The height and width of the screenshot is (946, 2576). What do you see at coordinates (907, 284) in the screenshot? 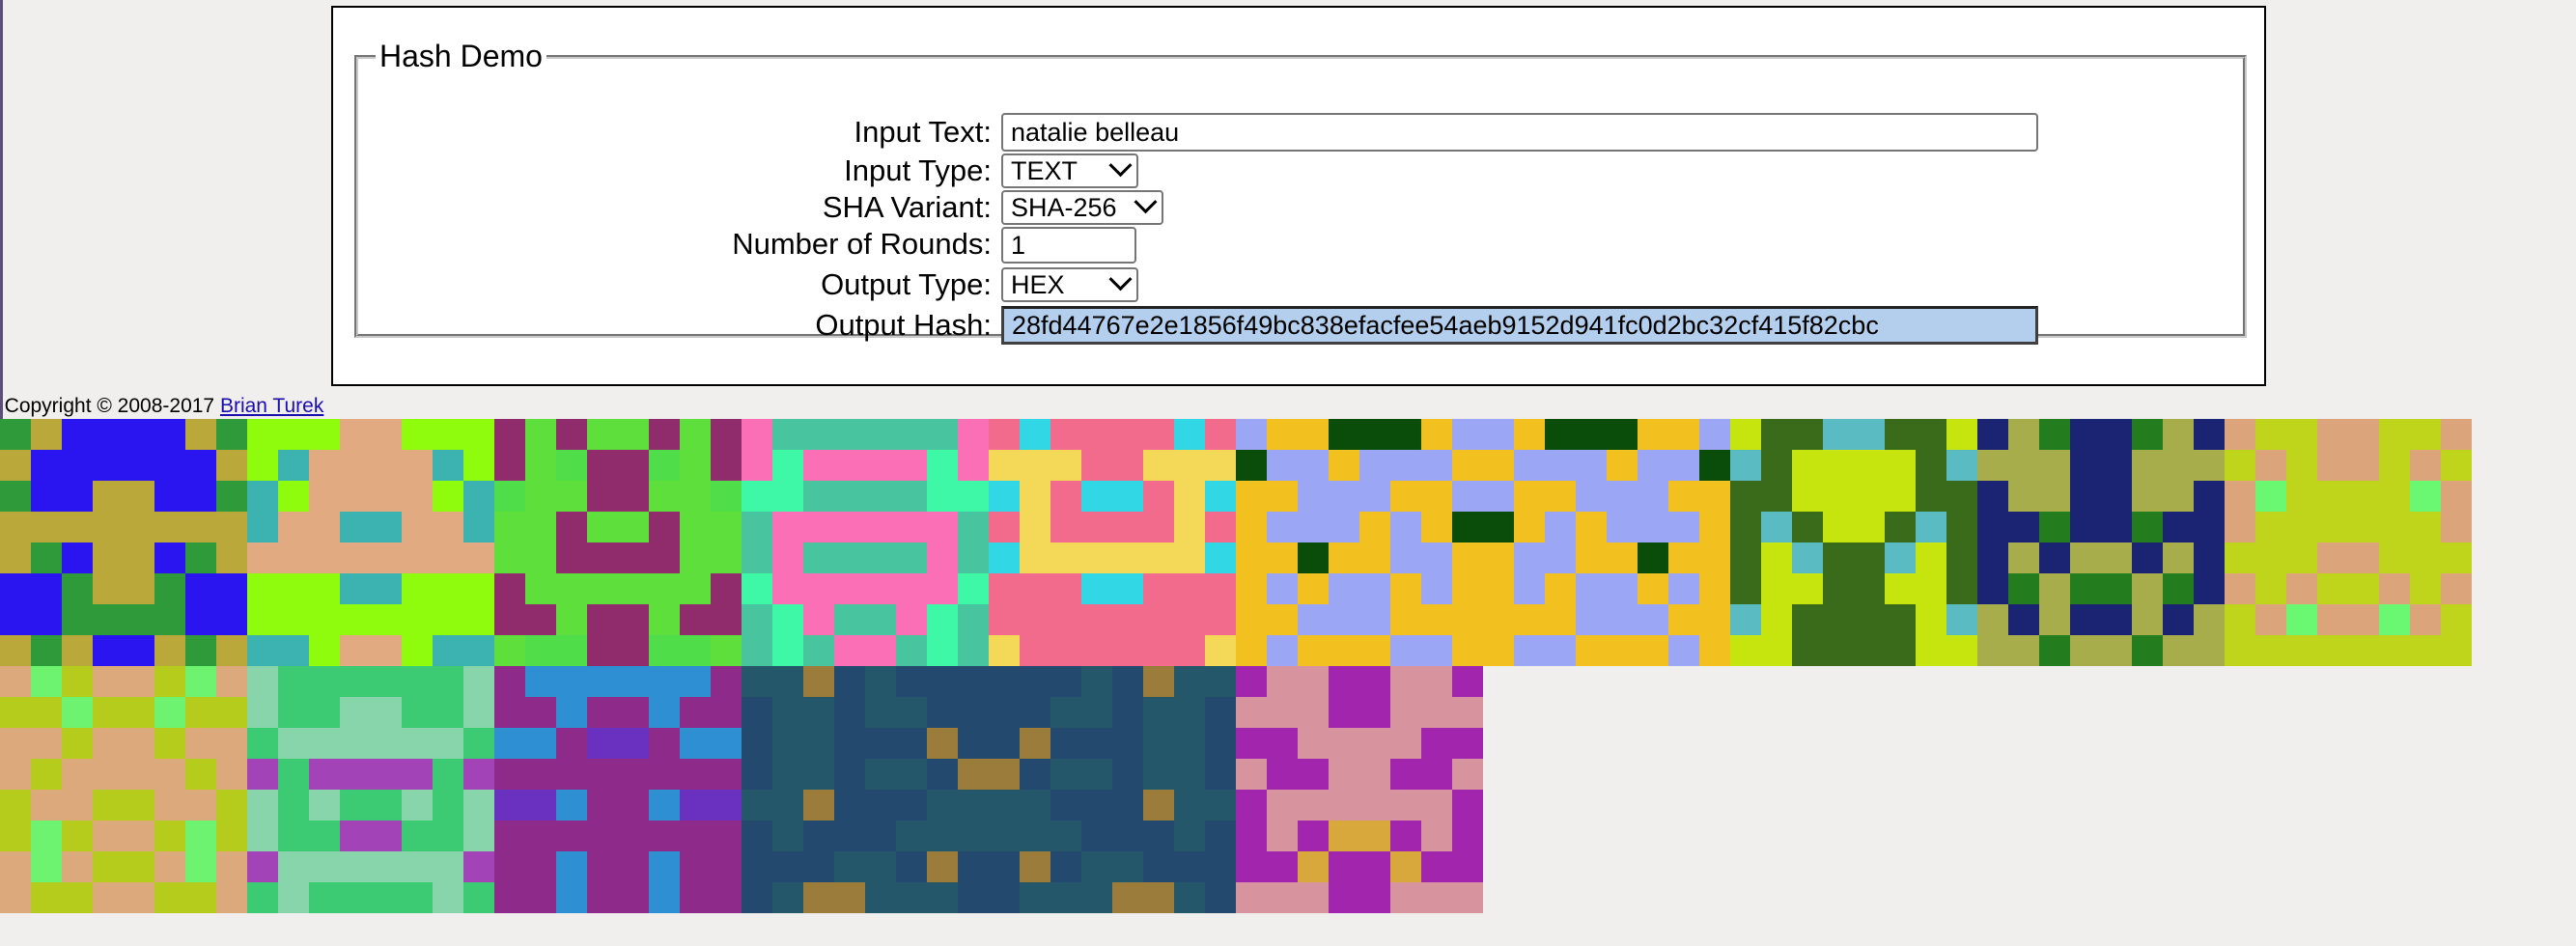
I see `output-type-label: Output Type:` at bounding box center [907, 284].